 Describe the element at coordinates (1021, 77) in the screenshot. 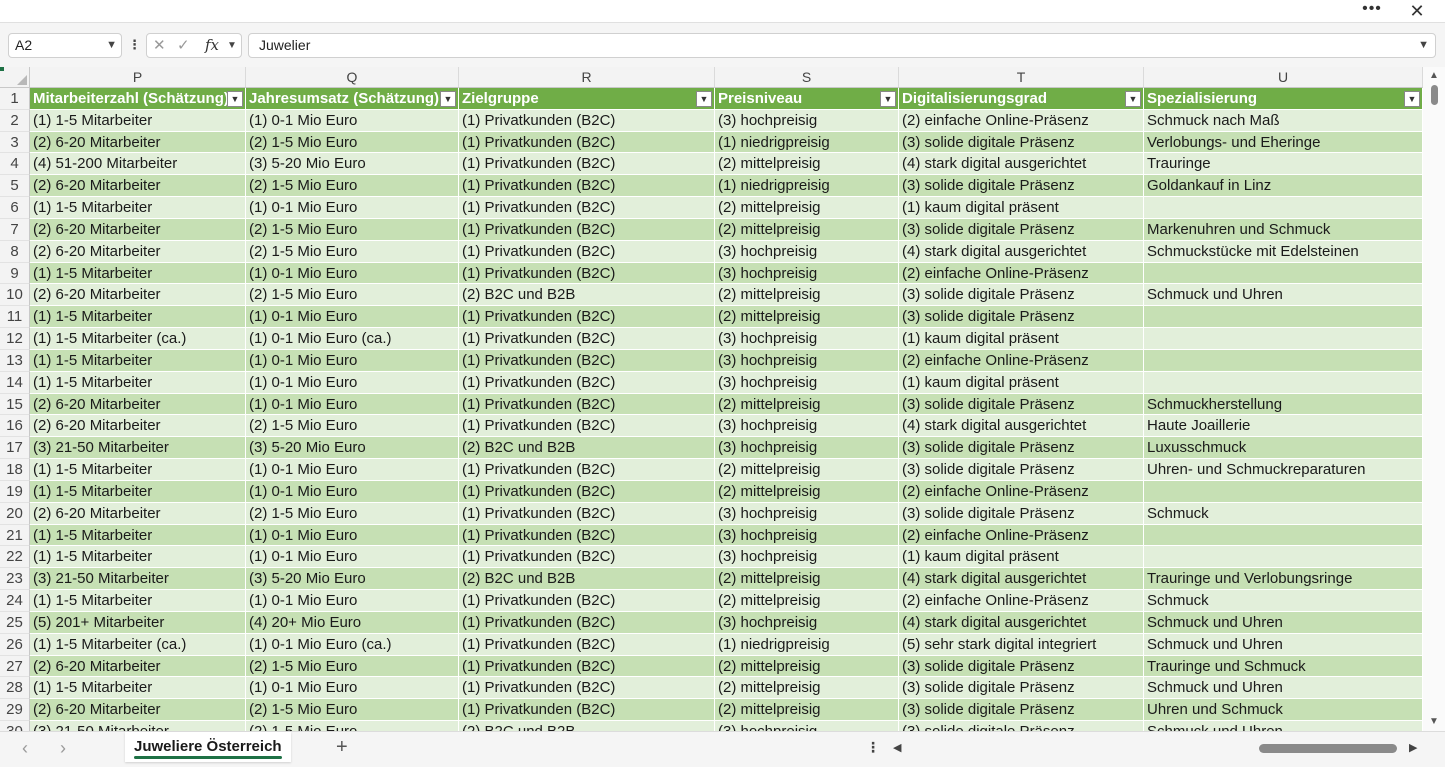

I see `column-header-4: T` at that location.